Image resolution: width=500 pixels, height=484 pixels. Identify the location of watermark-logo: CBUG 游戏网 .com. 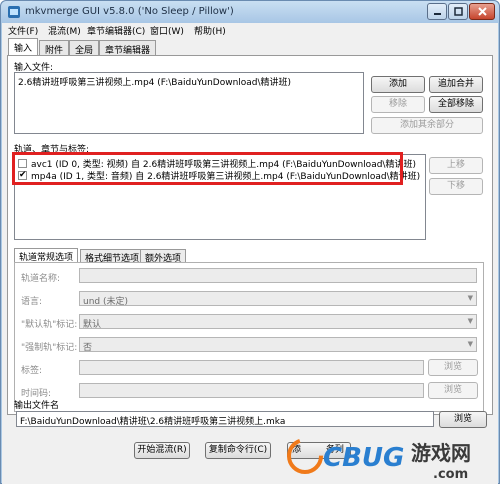
(391, 455).